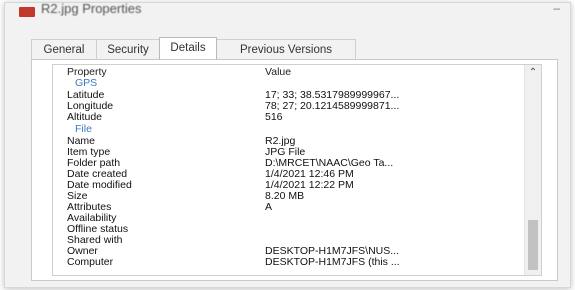 The height and width of the screenshot is (290, 575). What do you see at coordinates (278, 72) in the screenshot?
I see `column-value: Value` at bounding box center [278, 72].